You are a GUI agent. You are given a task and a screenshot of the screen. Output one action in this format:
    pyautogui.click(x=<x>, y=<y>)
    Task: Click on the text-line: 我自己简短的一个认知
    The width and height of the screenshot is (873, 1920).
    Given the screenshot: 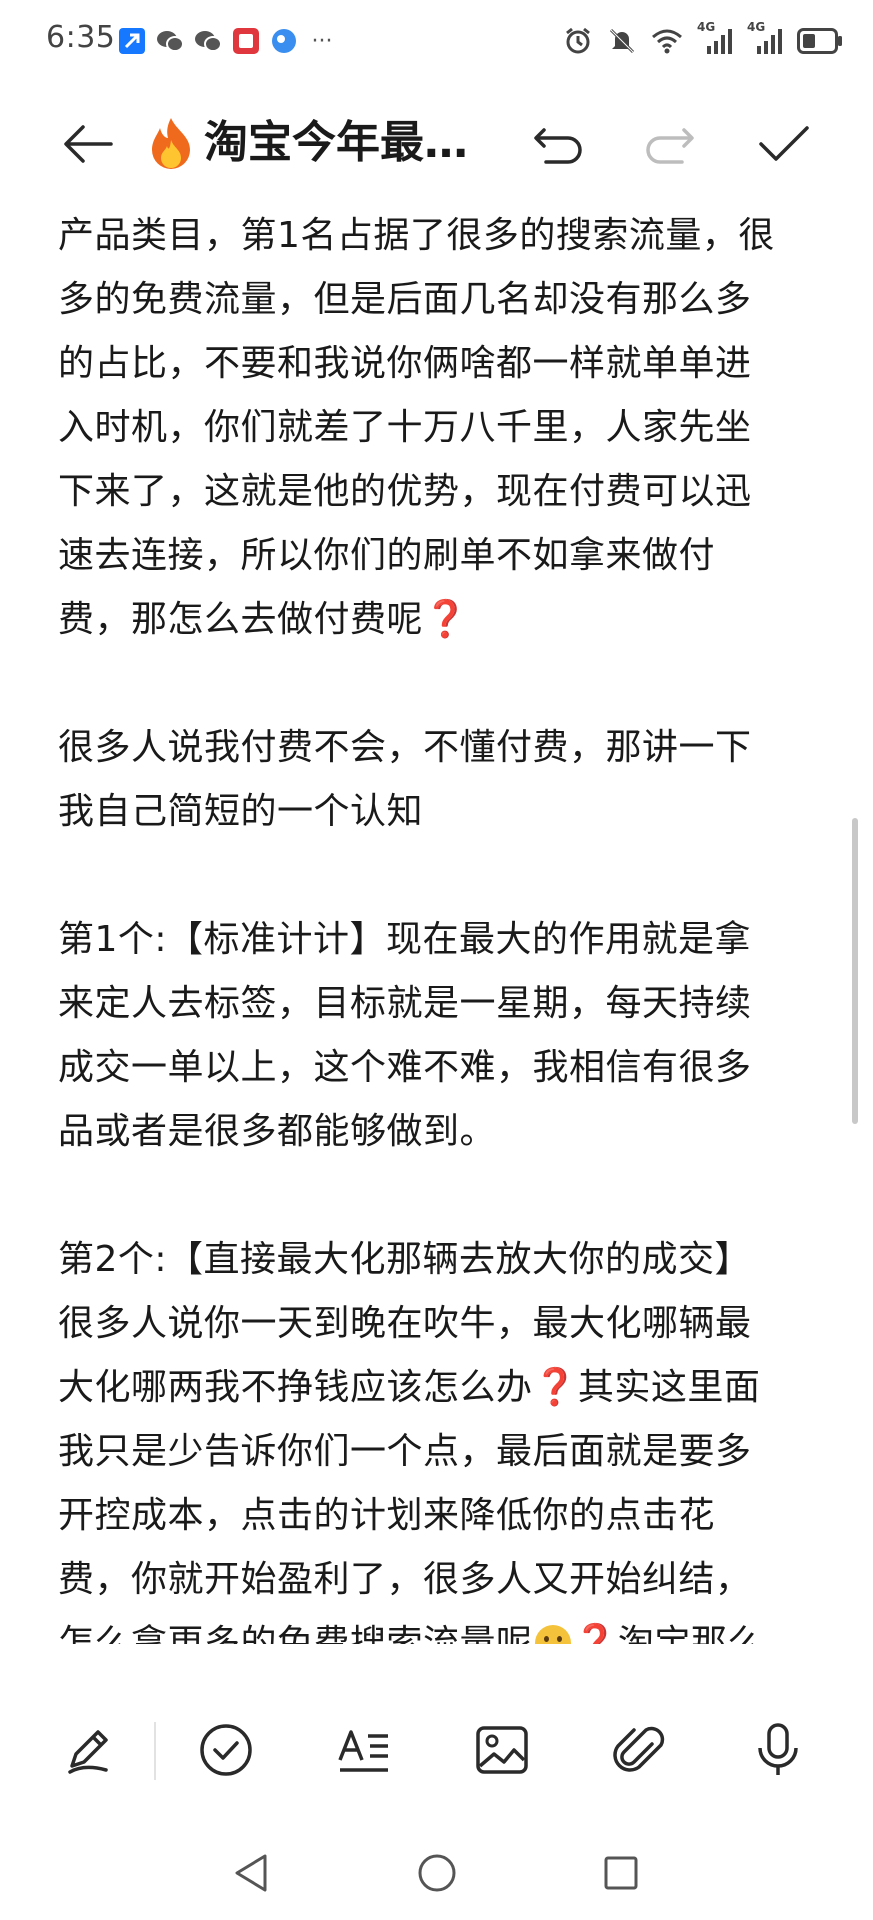 What is the action you would take?
    pyautogui.click(x=241, y=811)
    